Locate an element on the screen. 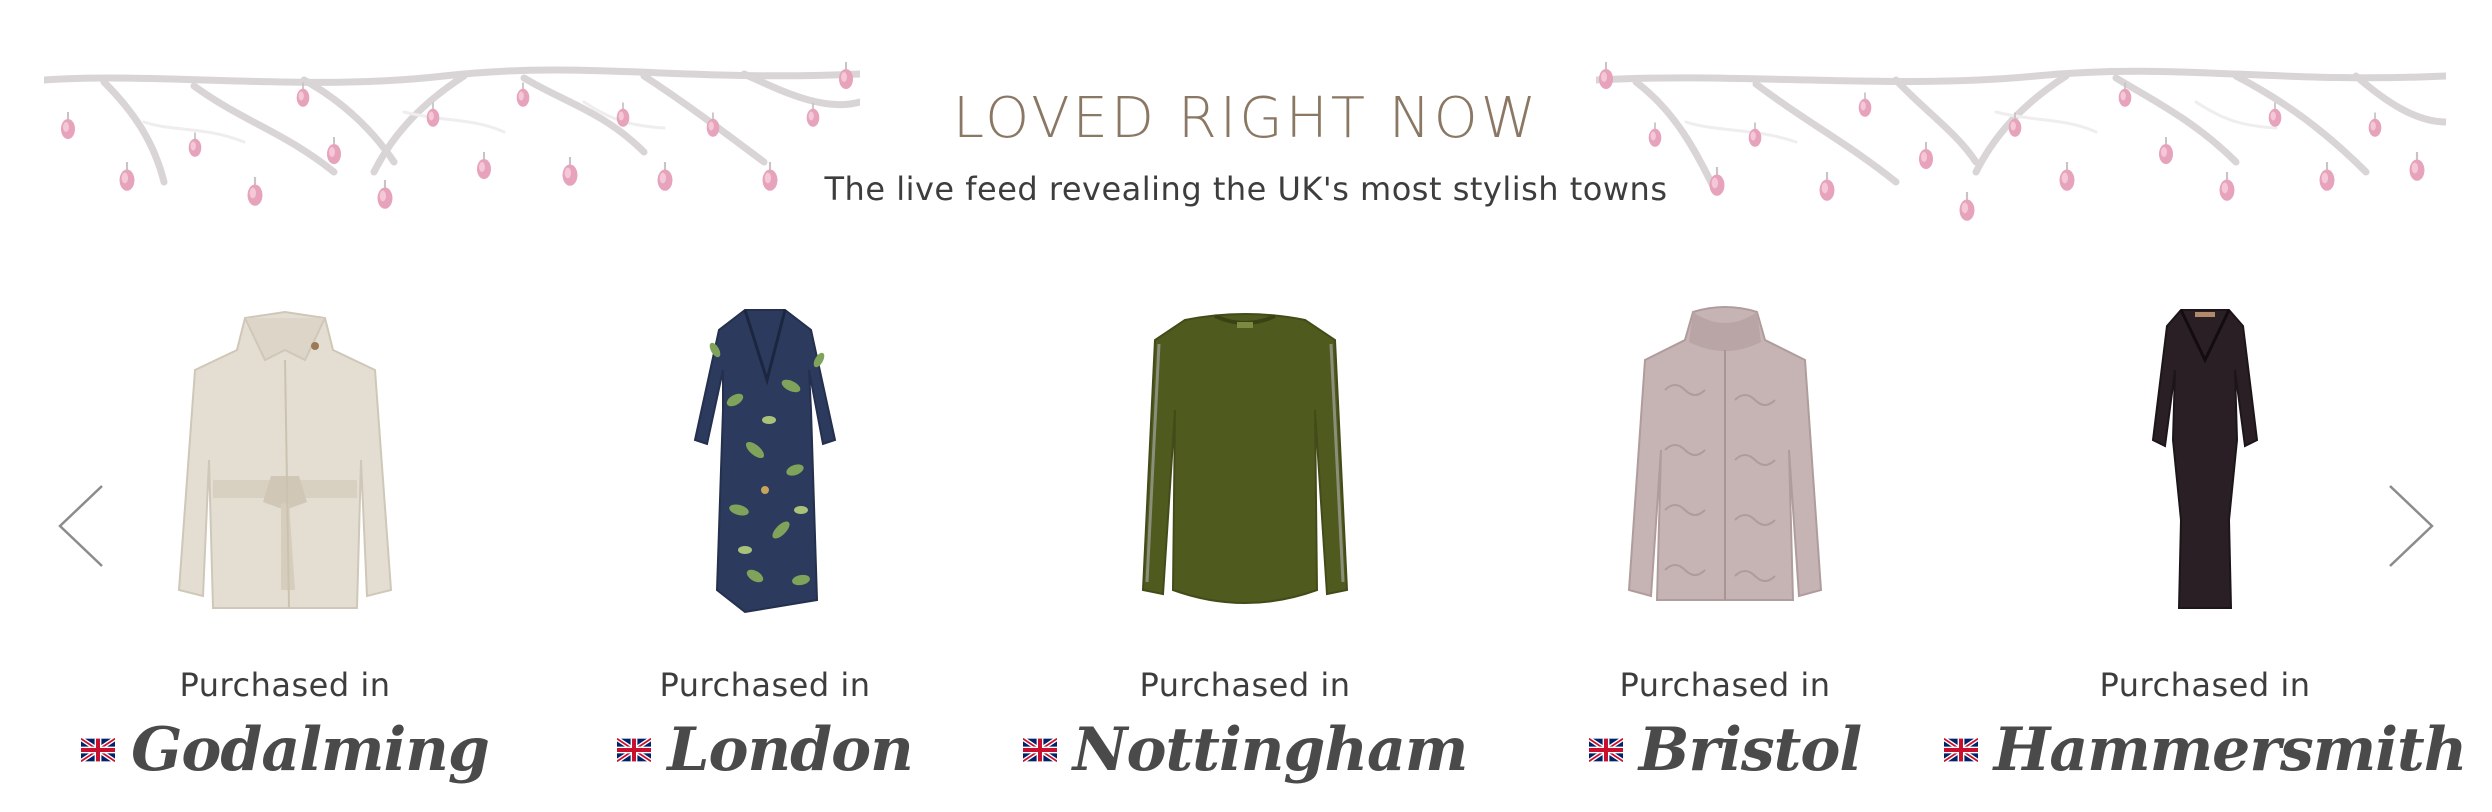 This screenshot has width=2492, height=812. product-card: Purchased in Bristol is located at coordinates (1725, 545).